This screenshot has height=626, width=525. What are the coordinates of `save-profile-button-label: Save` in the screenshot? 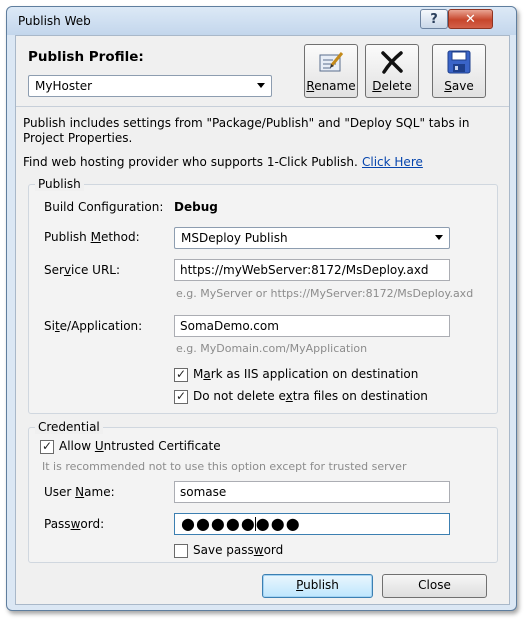 It's located at (459, 86).